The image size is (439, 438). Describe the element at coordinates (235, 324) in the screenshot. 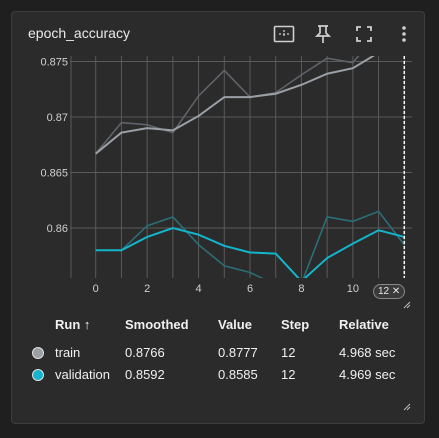

I see `header-value: Value` at that location.